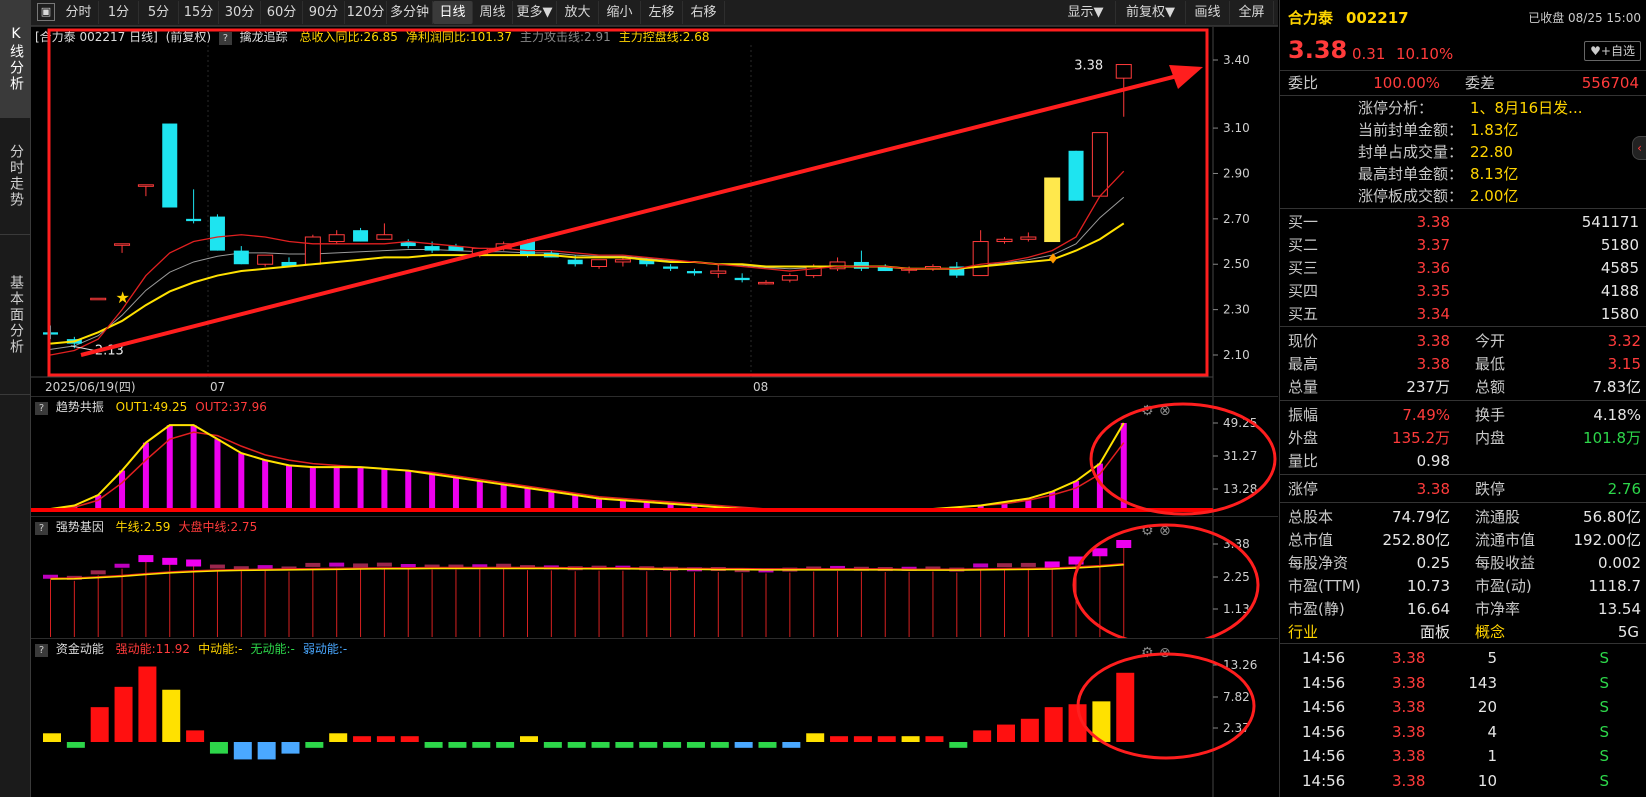  What do you see at coordinates (1616, 387) in the screenshot?
I see `field-value: 7.83亿` at bounding box center [1616, 387].